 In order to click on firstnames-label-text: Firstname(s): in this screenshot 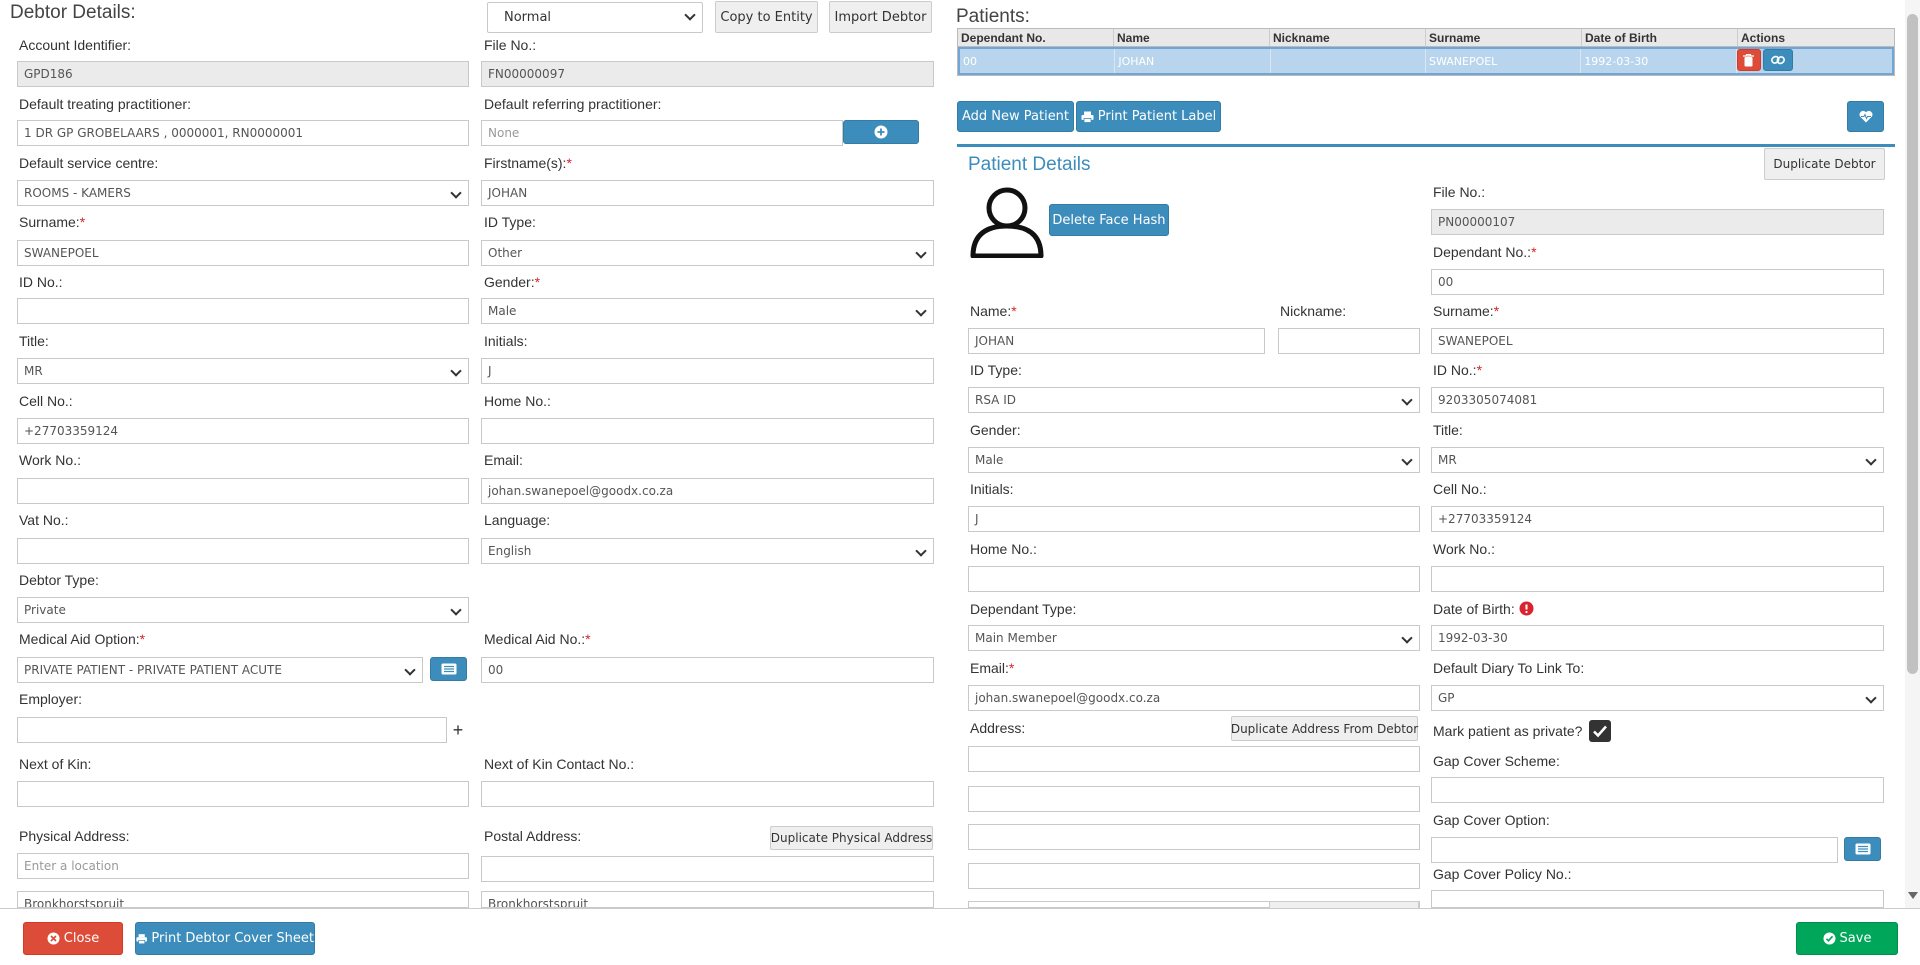, I will do `click(525, 163)`.